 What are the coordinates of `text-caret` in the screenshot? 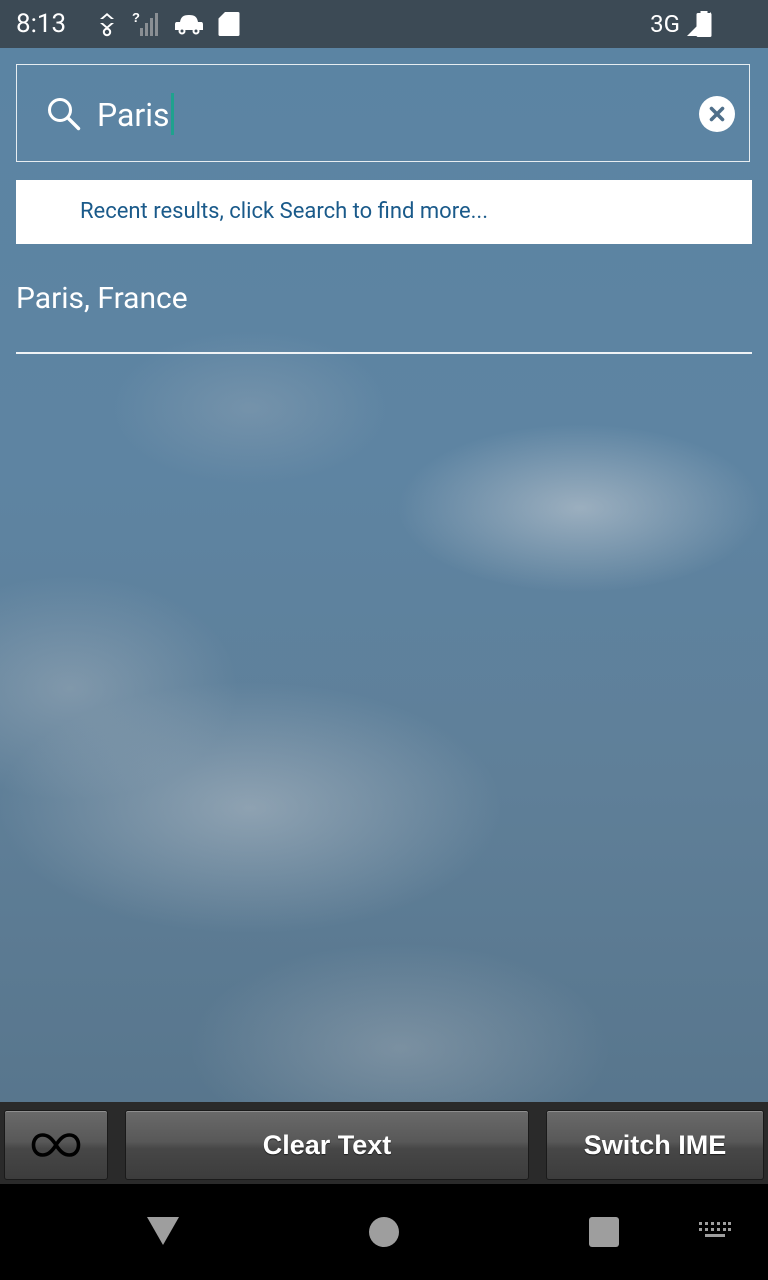 It's located at (172, 114).